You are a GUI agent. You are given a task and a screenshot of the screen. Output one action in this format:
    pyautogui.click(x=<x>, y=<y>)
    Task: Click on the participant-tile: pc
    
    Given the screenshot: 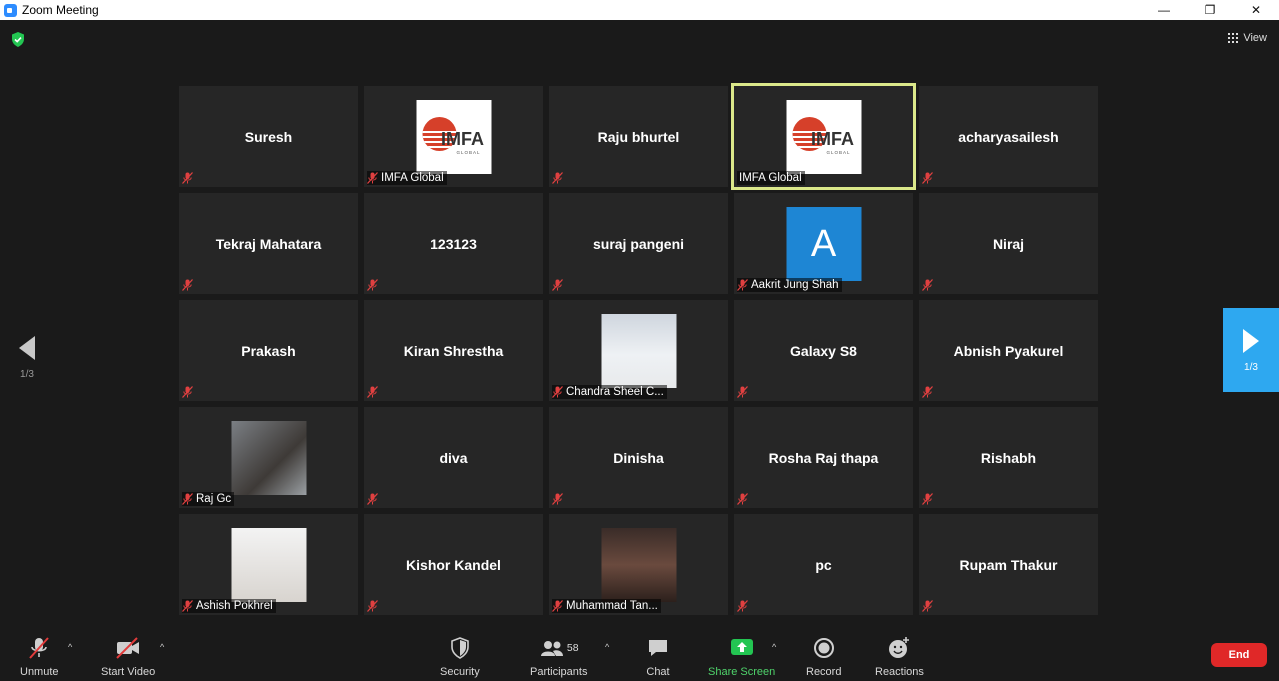 What is the action you would take?
    pyautogui.click(x=823, y=564)
    